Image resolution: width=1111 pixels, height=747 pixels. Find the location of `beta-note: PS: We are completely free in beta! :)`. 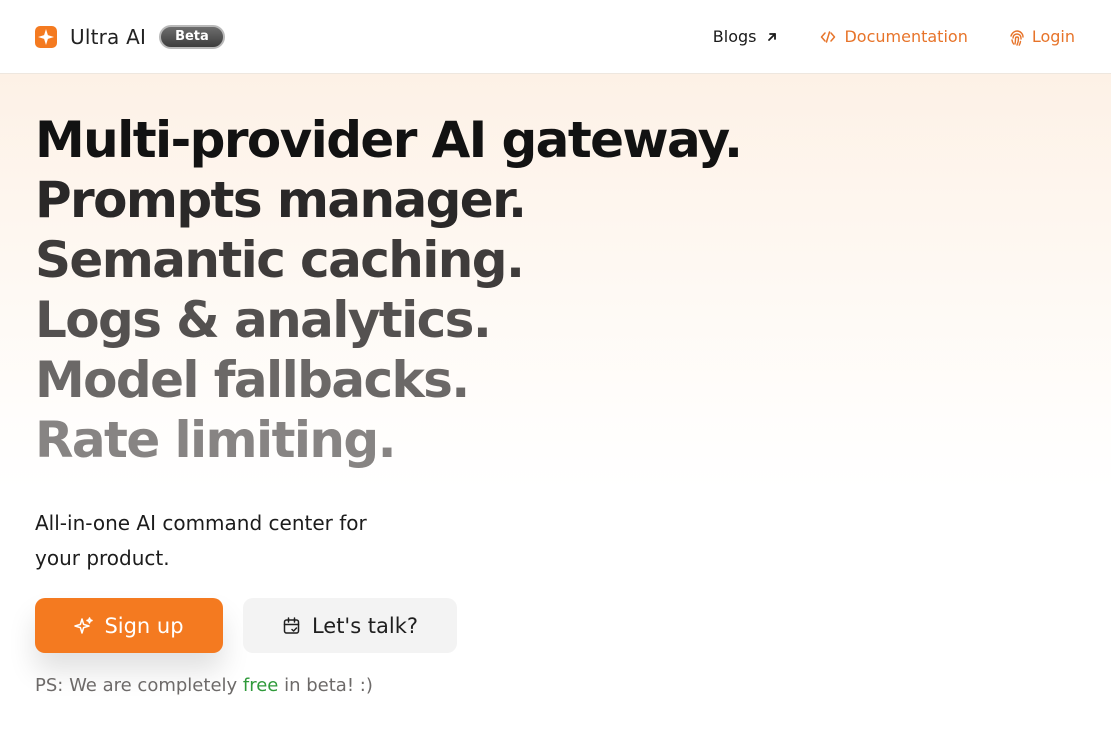

beta-note: PS: We are completely free in beta! :) is located at coordinates (573, 685).